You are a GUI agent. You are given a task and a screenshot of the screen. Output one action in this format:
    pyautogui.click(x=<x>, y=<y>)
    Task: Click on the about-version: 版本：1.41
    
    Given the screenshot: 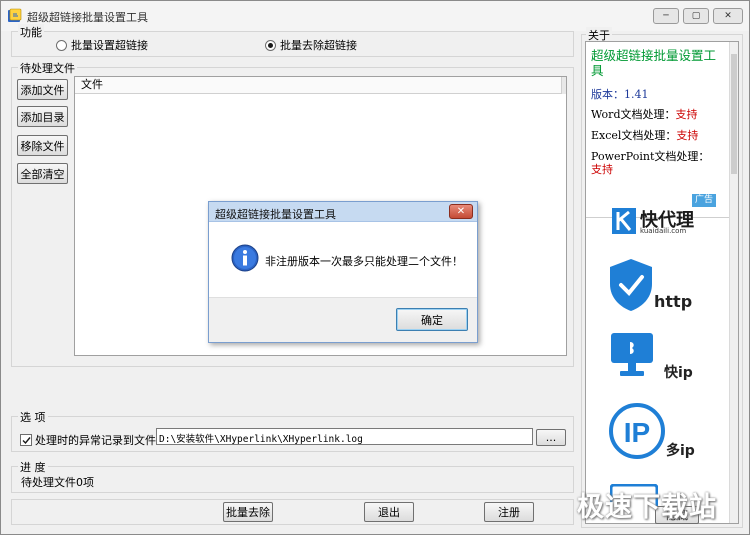 What is the action you would take?
    pyautogui.click(x=620, y=94)
    